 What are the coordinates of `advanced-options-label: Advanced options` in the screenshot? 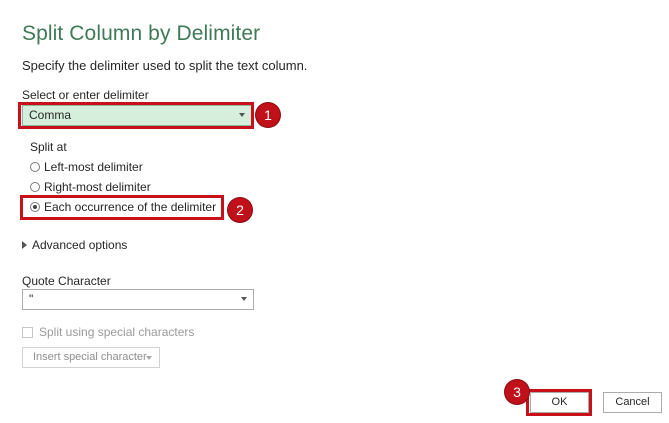 It's located at (80, 245).